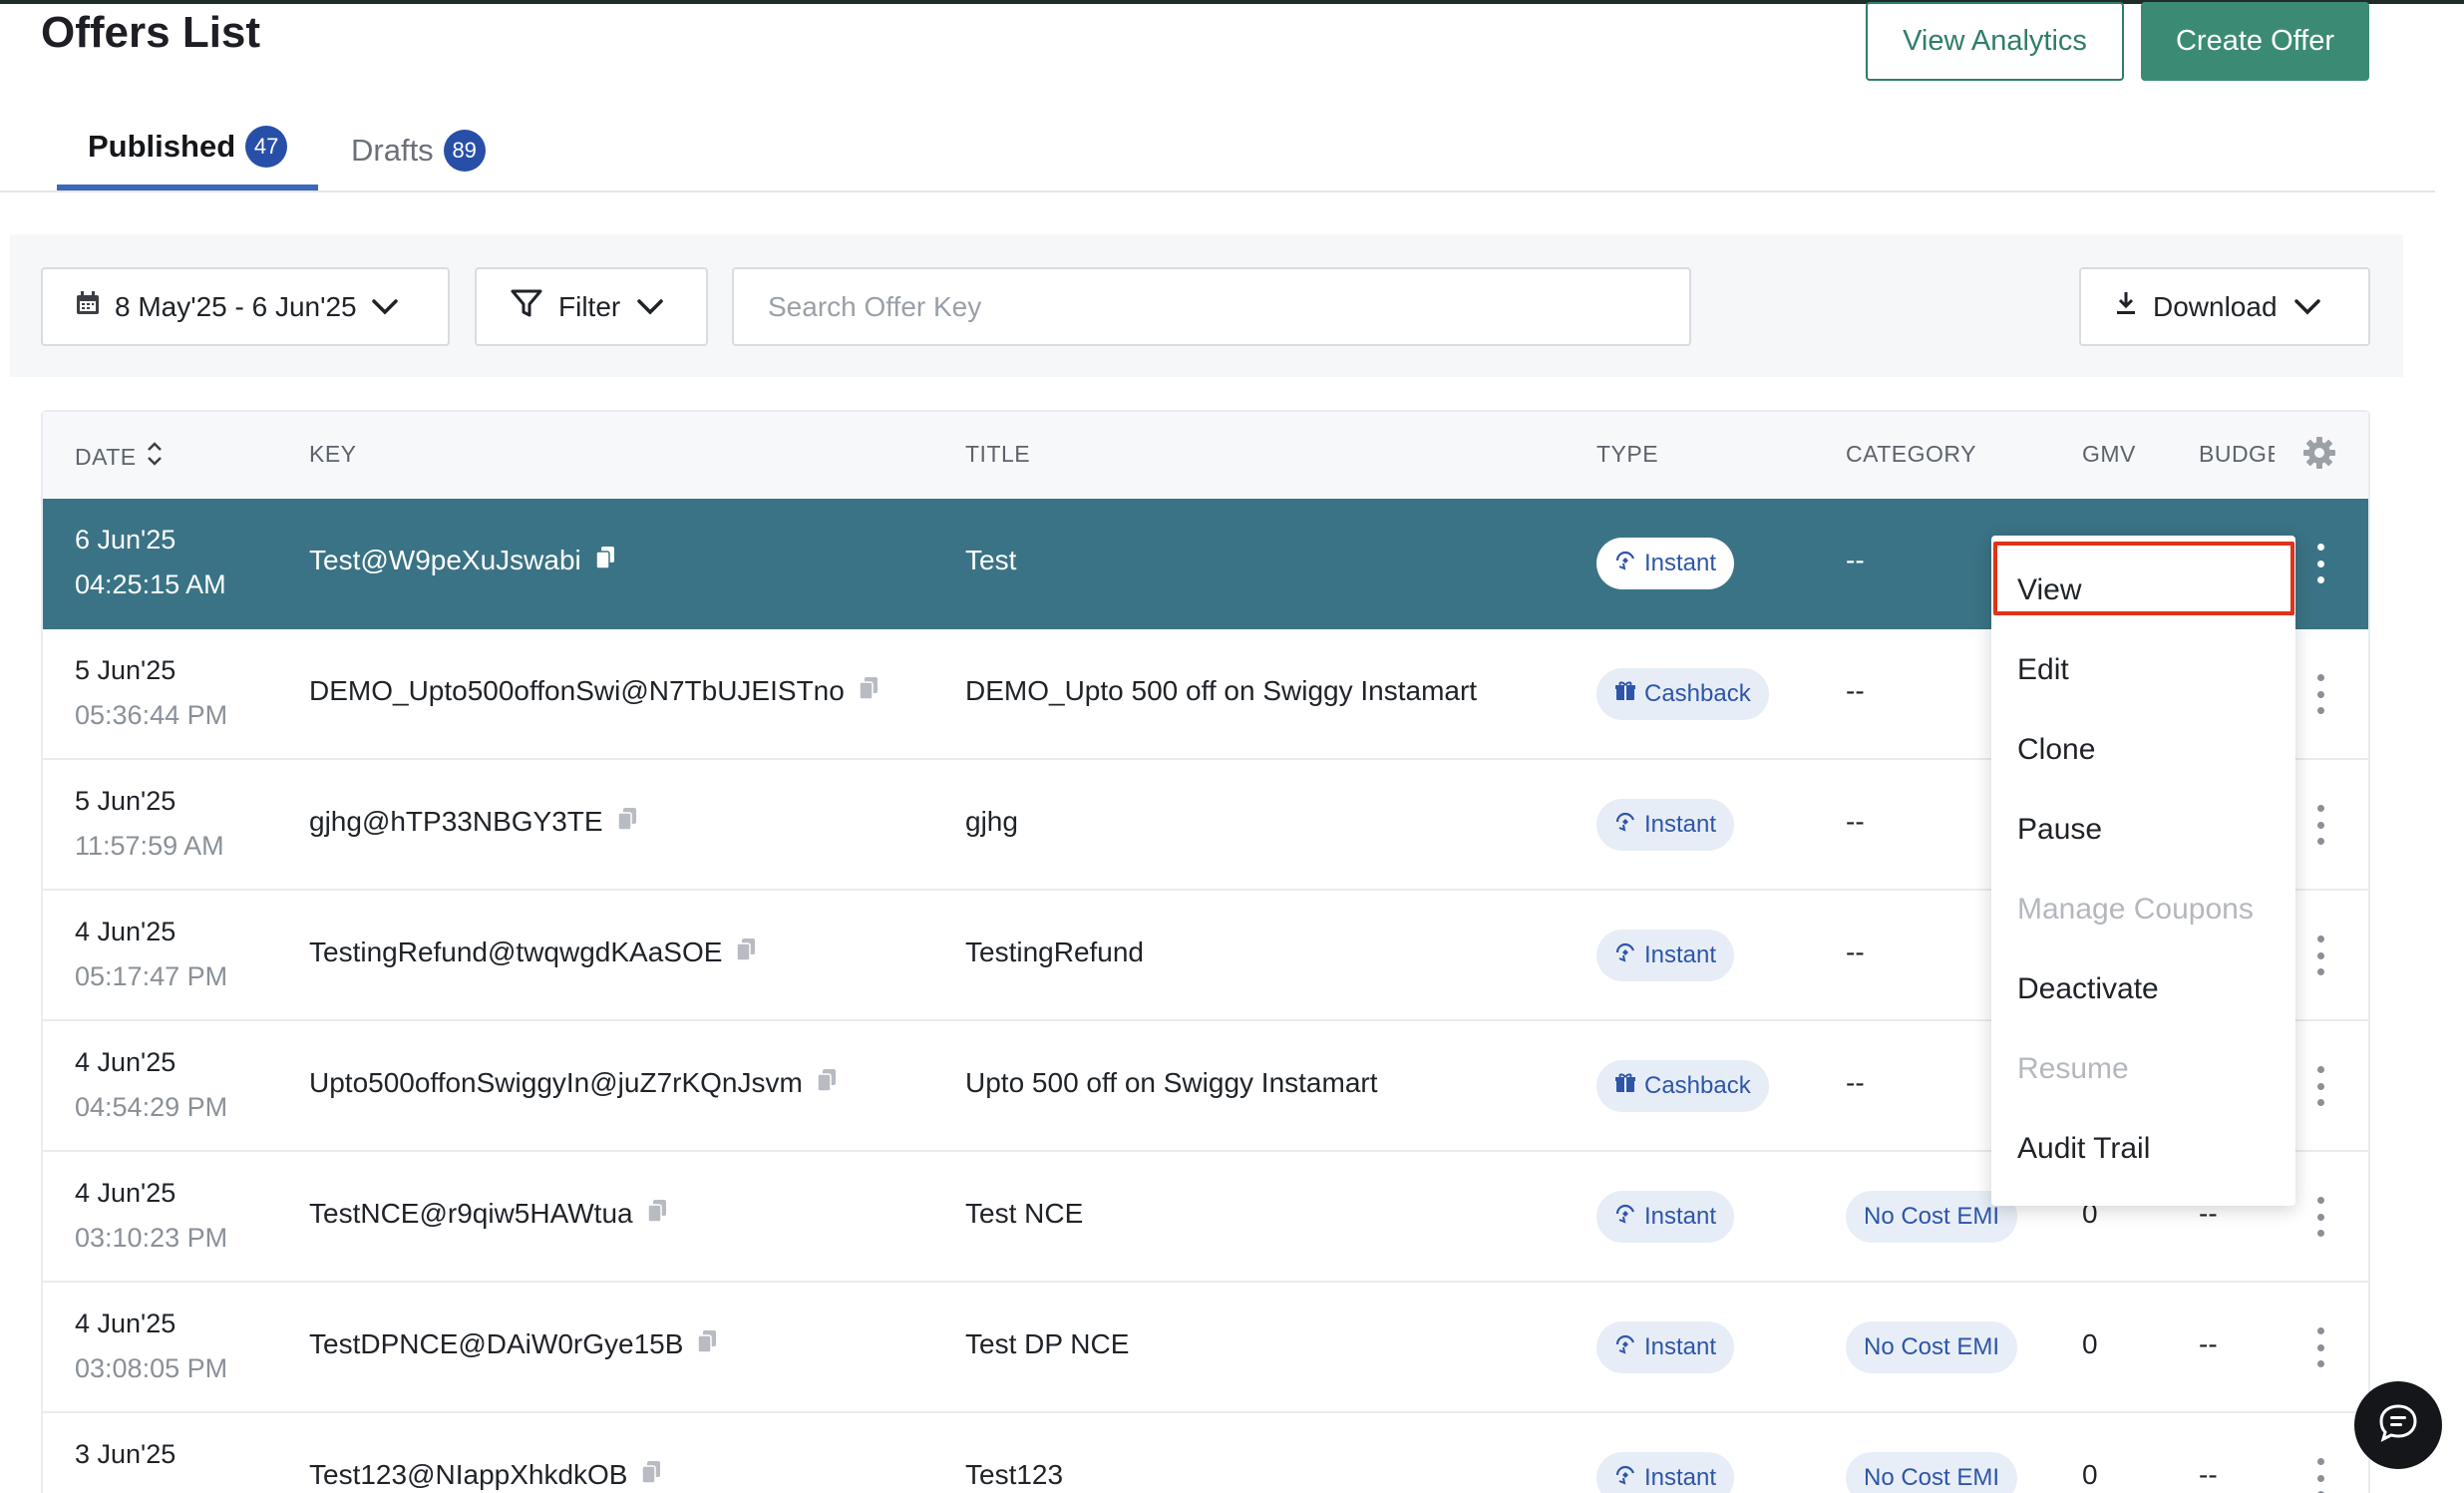  What do you see at coordinates (2049, 590) in the screenshot?
I see `menu-item-view: View` at bounding box center [2049, 590].